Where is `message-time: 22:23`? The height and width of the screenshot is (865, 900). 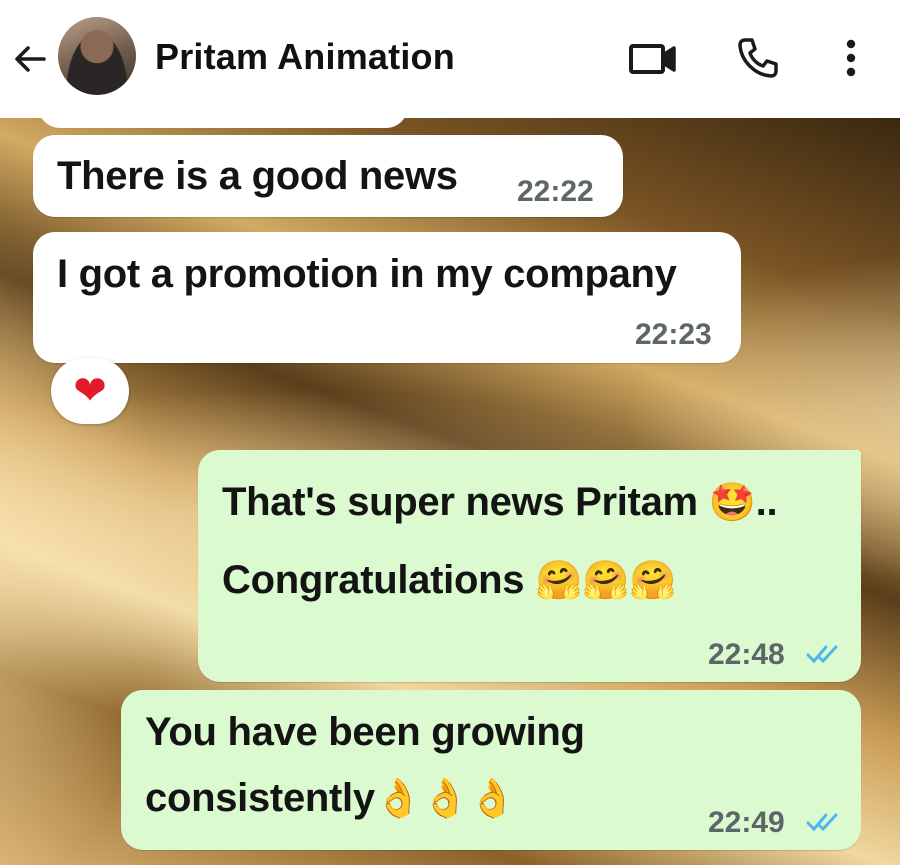 message-time: 22:23 is located at coordinates (673, 334).